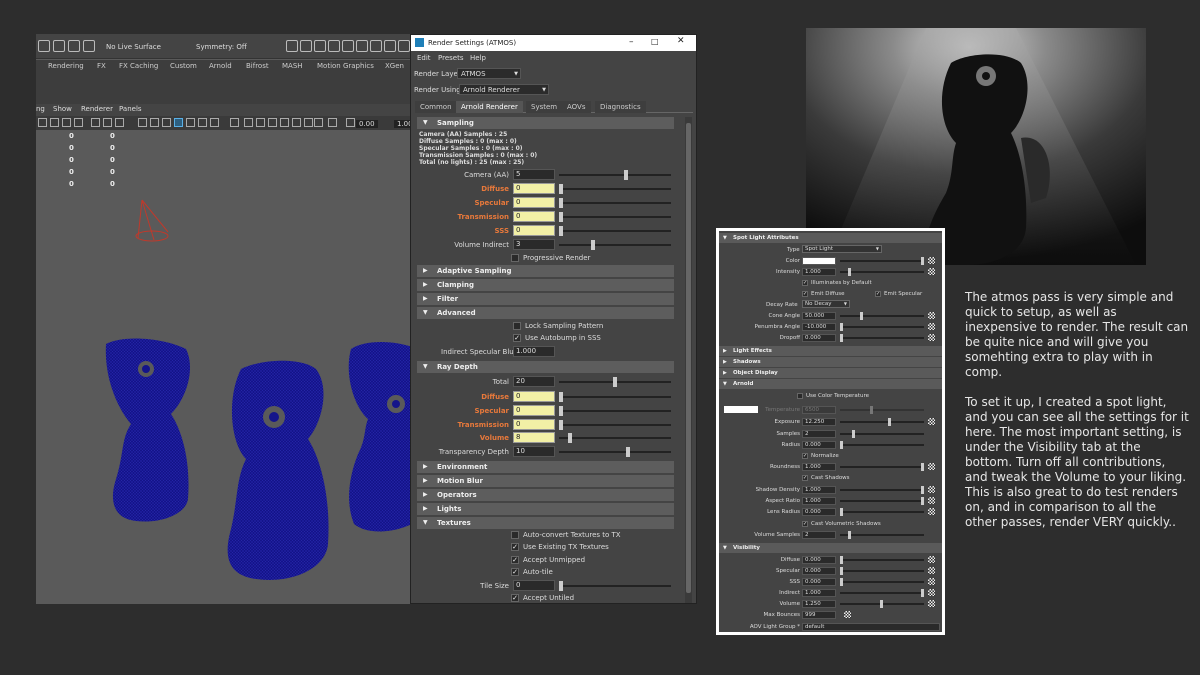 The height and width of the screenshot is (675, 1200). What do you see at coordinates (534, 585) in the screenshot?
I see `tile-size-field: 0` at bounding box center [534, 585].